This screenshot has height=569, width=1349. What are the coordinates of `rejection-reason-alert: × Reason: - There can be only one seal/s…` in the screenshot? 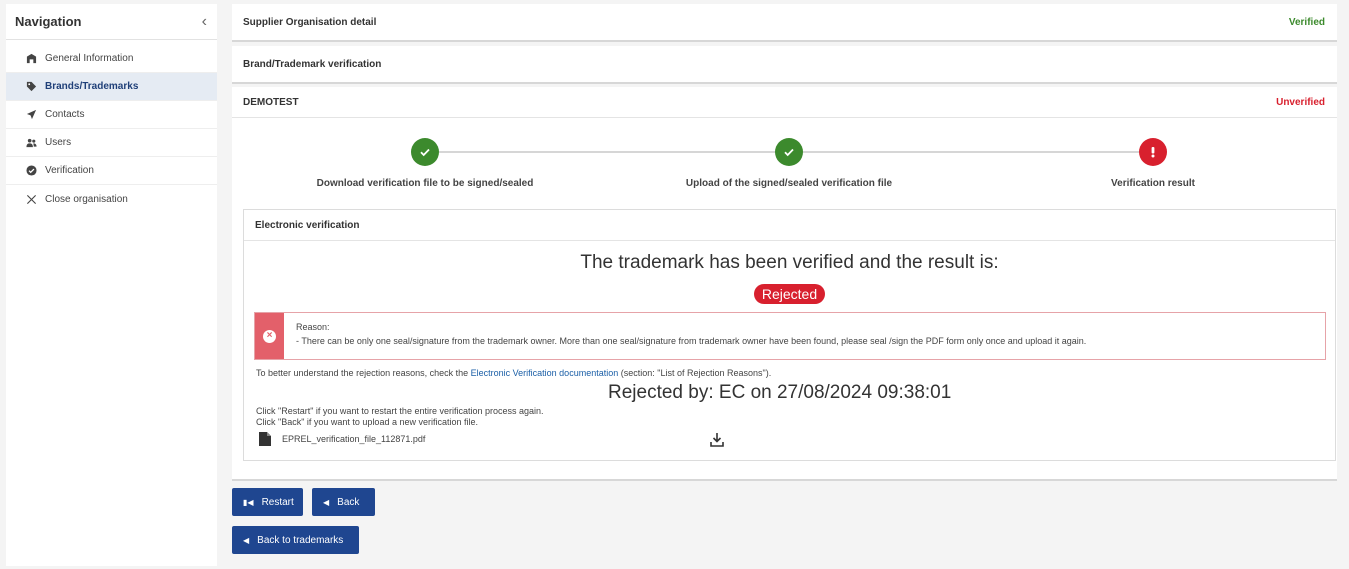 It's located at (790, 336).